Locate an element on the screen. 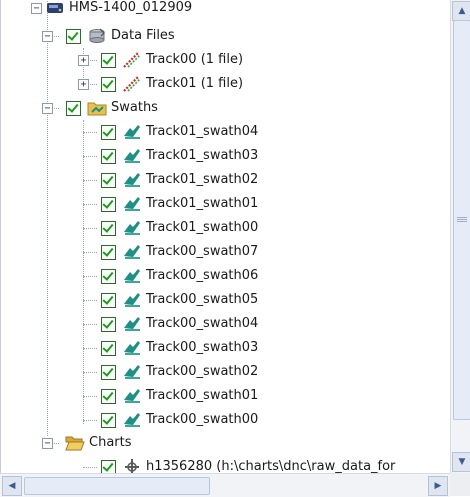  tree-label-swath: Track00_swath03 is located at coordinates (202, 347).